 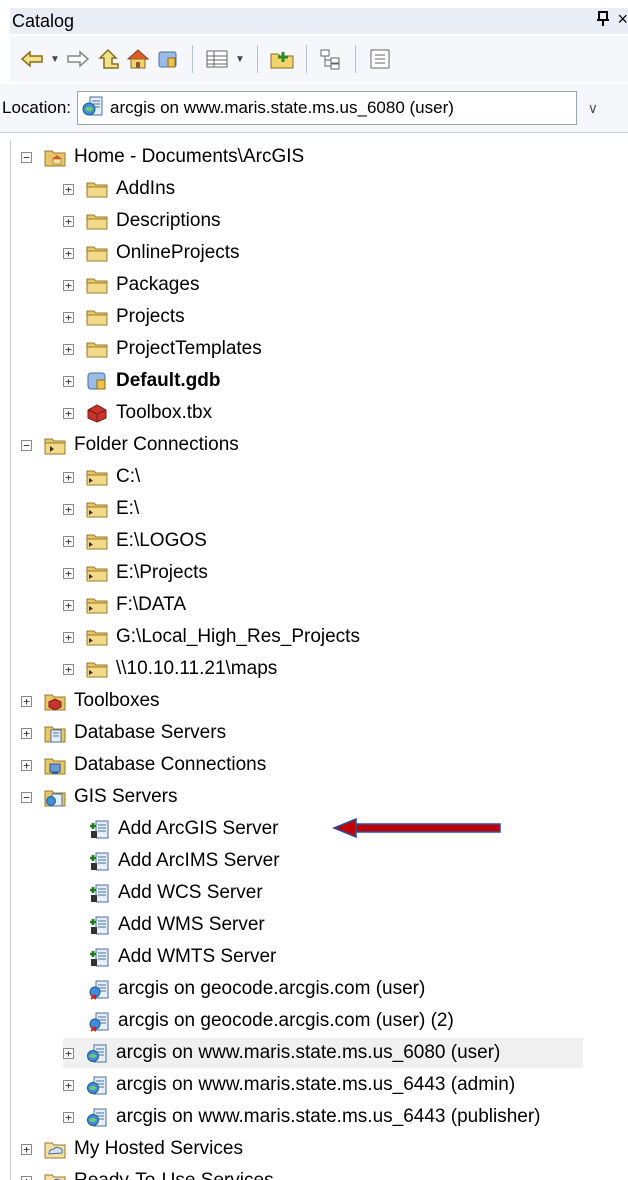 I want to click on tree-node-folder-connections: − Folder Connections, so click(x=130, y=445).